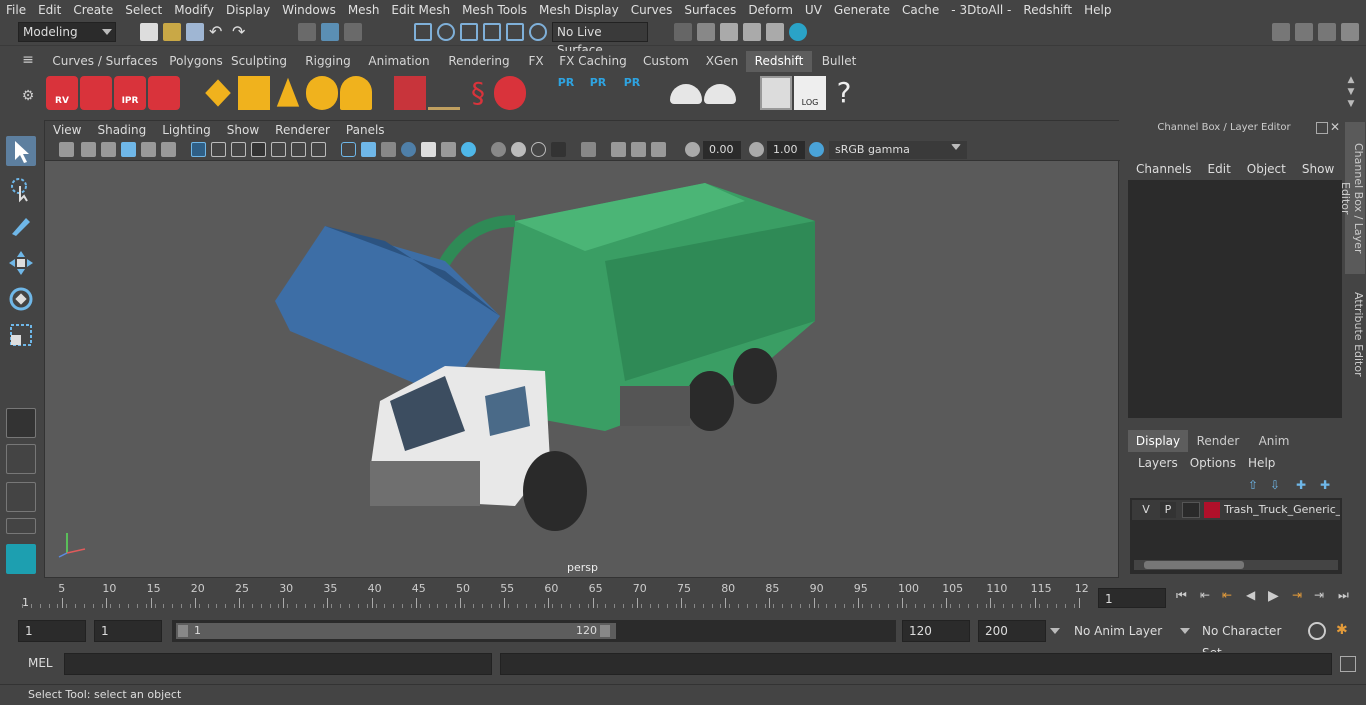  What do you see at coordinates (16, 10) in the screenshot?
I see `menu-item: File` at bounding box center [16, 10].